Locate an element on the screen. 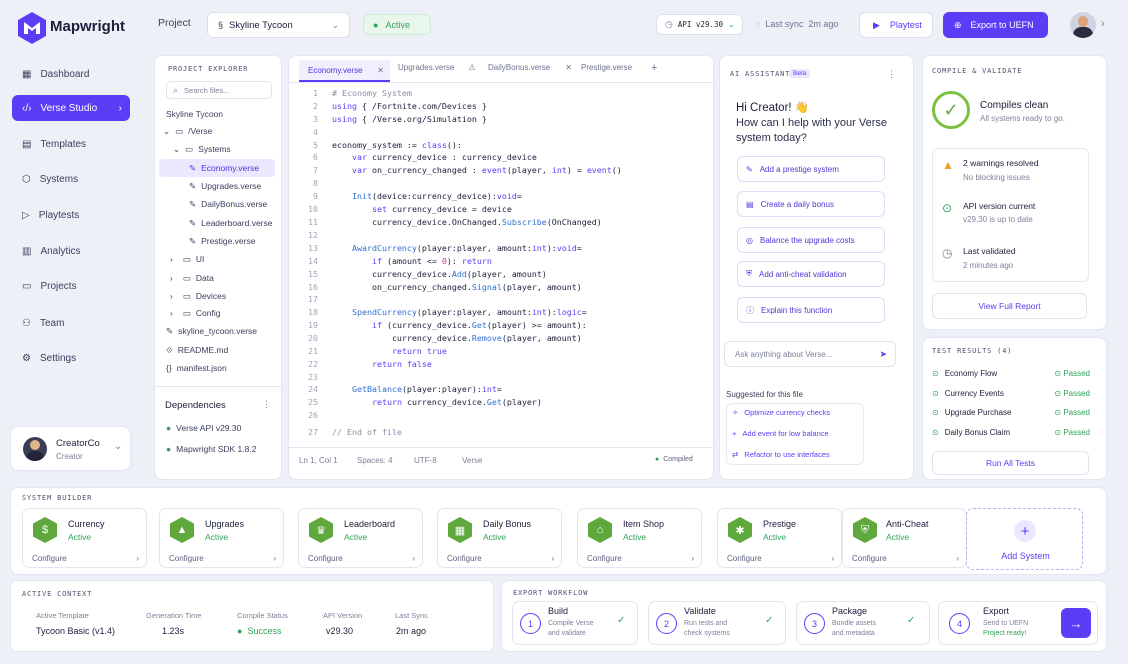  user-card: CreatorCo Creator ⌄ is located at coordinates (70, 448).